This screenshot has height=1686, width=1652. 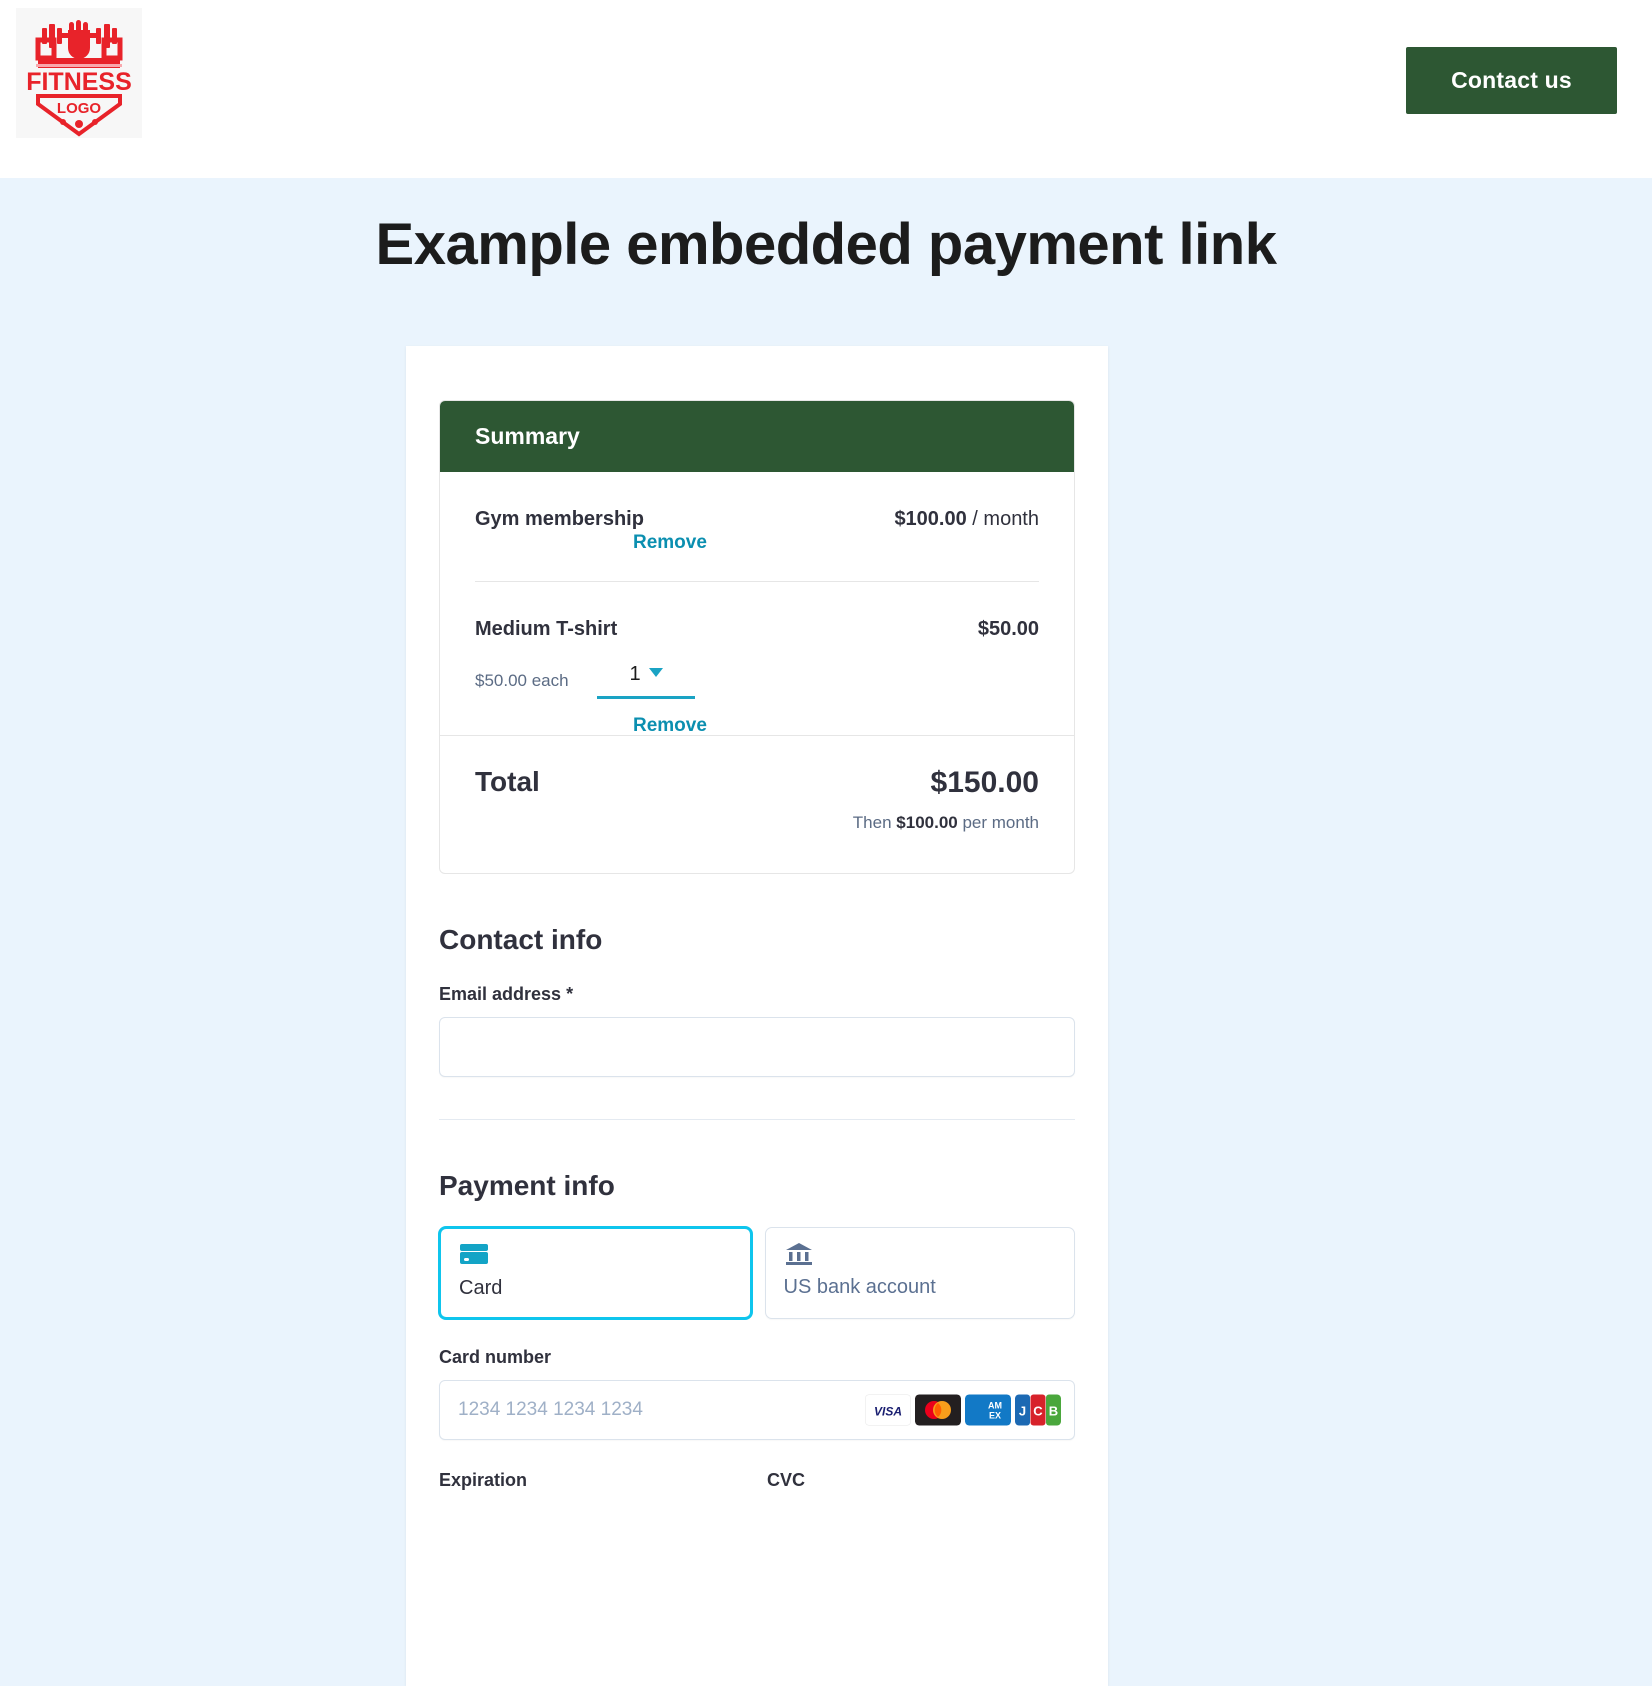 I want to click on total-amount: $150.00, so click(x=984, y=782).